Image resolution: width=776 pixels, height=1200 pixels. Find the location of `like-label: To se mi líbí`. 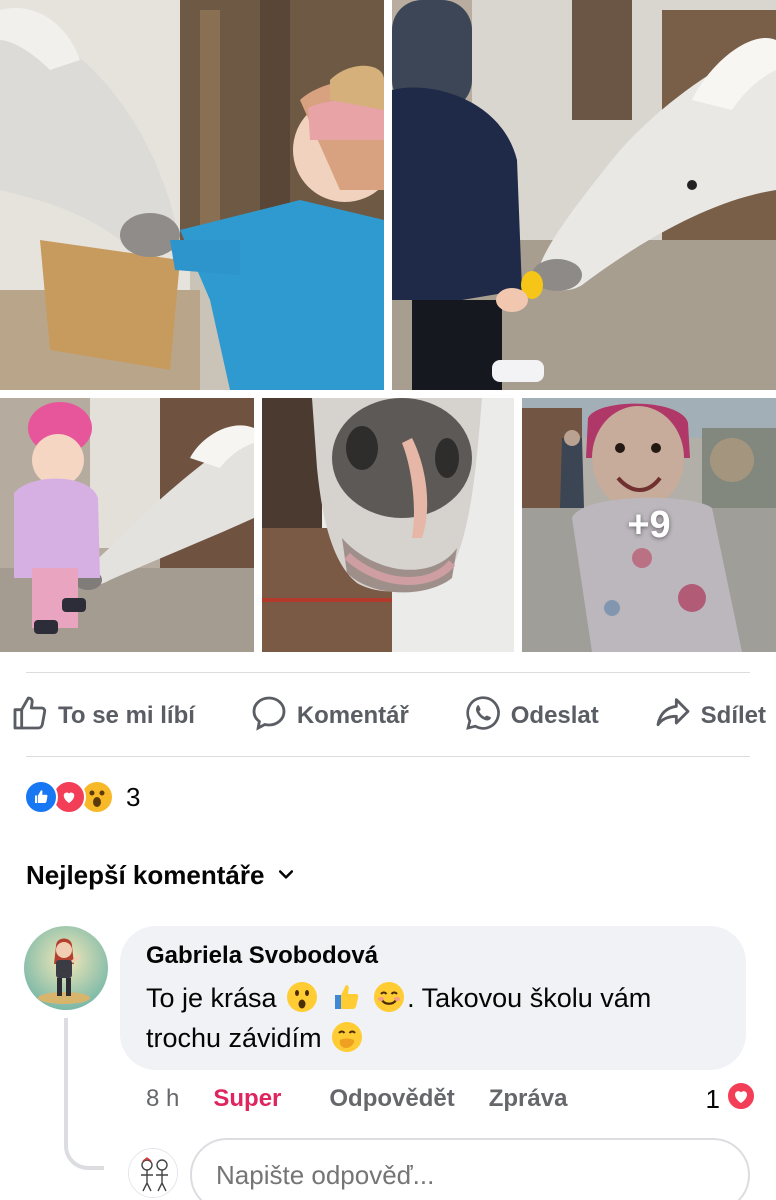

like-label: To se mi líbí is located at coordinates (126, 715).